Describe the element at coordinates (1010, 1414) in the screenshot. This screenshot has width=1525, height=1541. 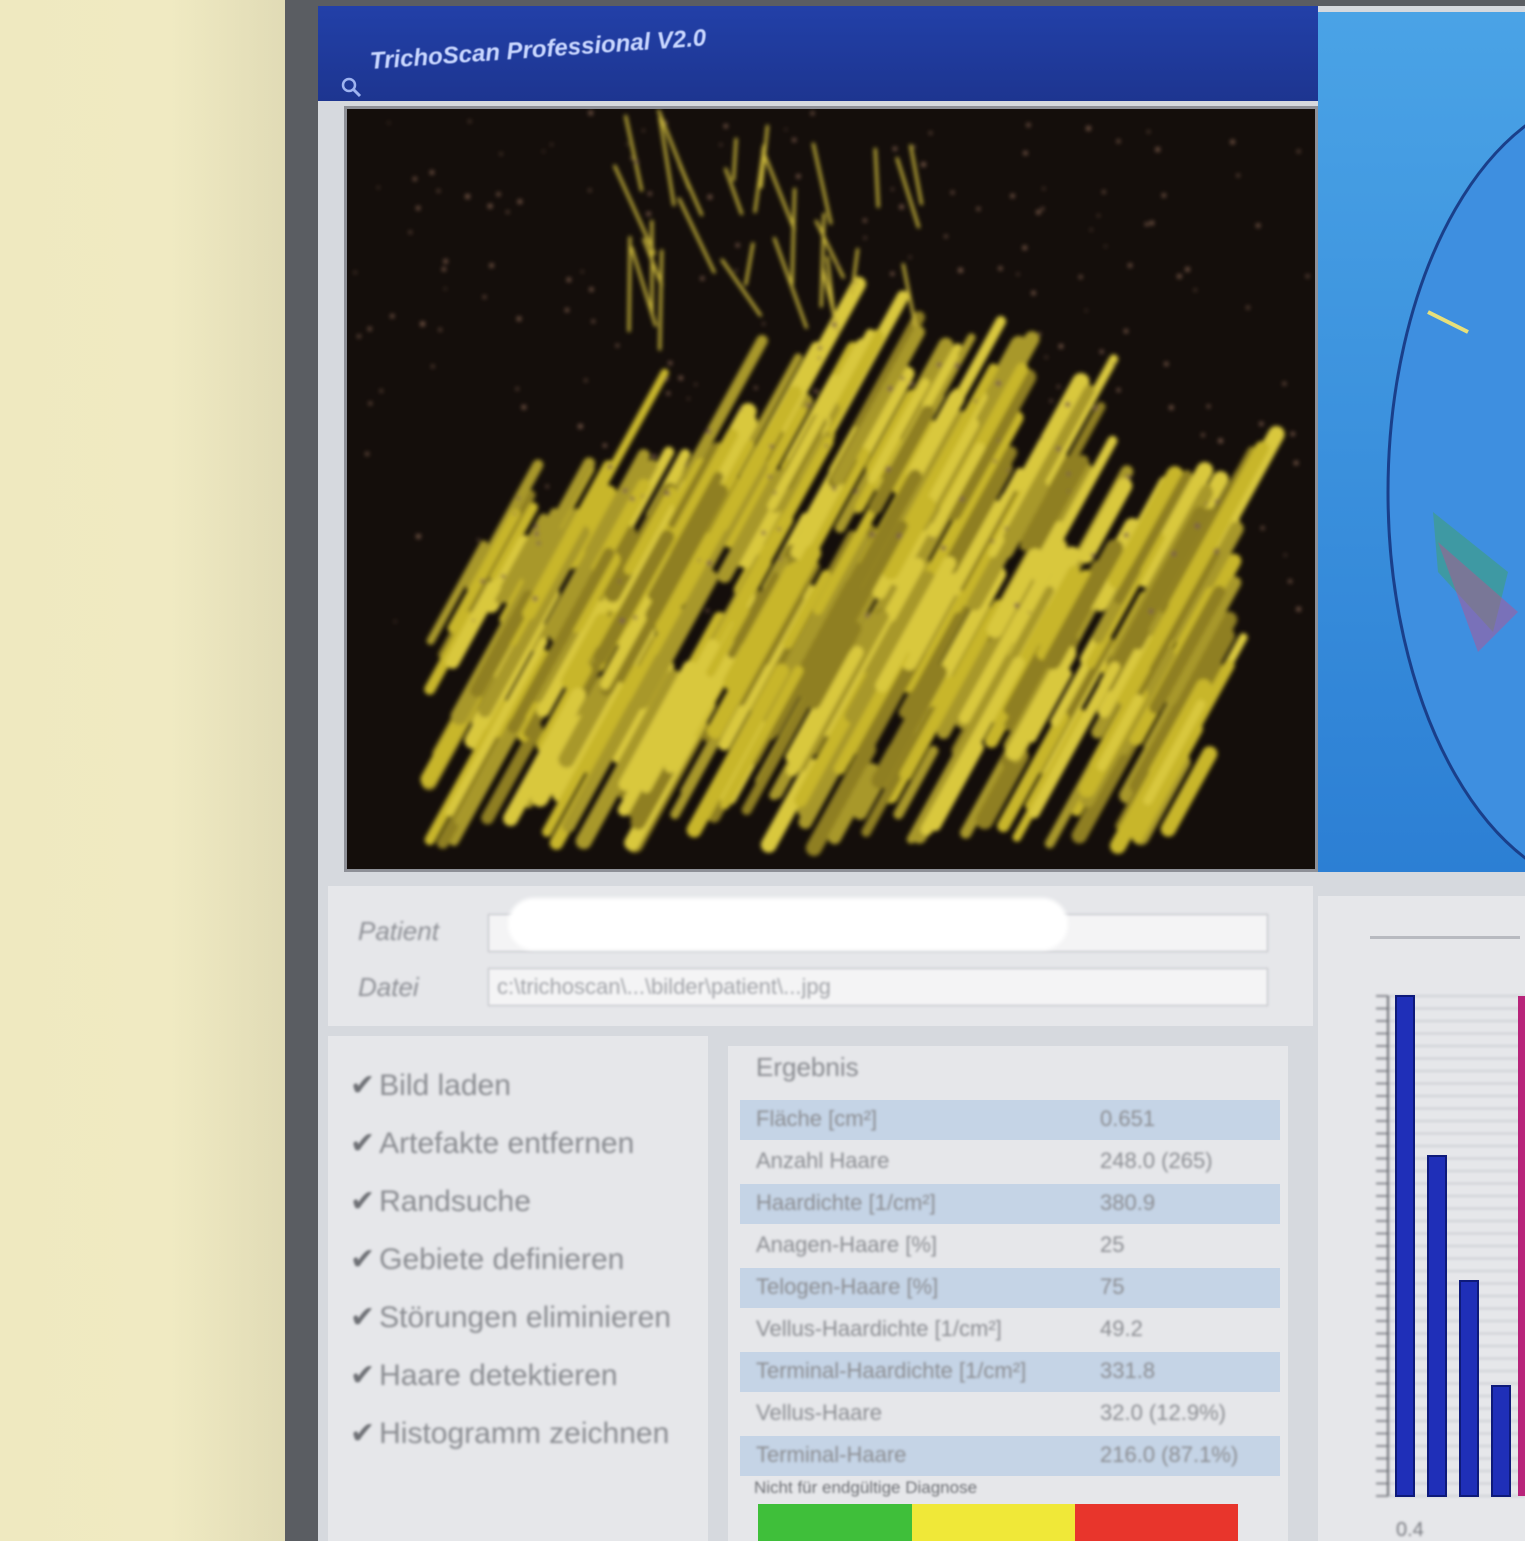
I see `result-row: Vellus-Haare 32.0 (12.9%)` at that location.